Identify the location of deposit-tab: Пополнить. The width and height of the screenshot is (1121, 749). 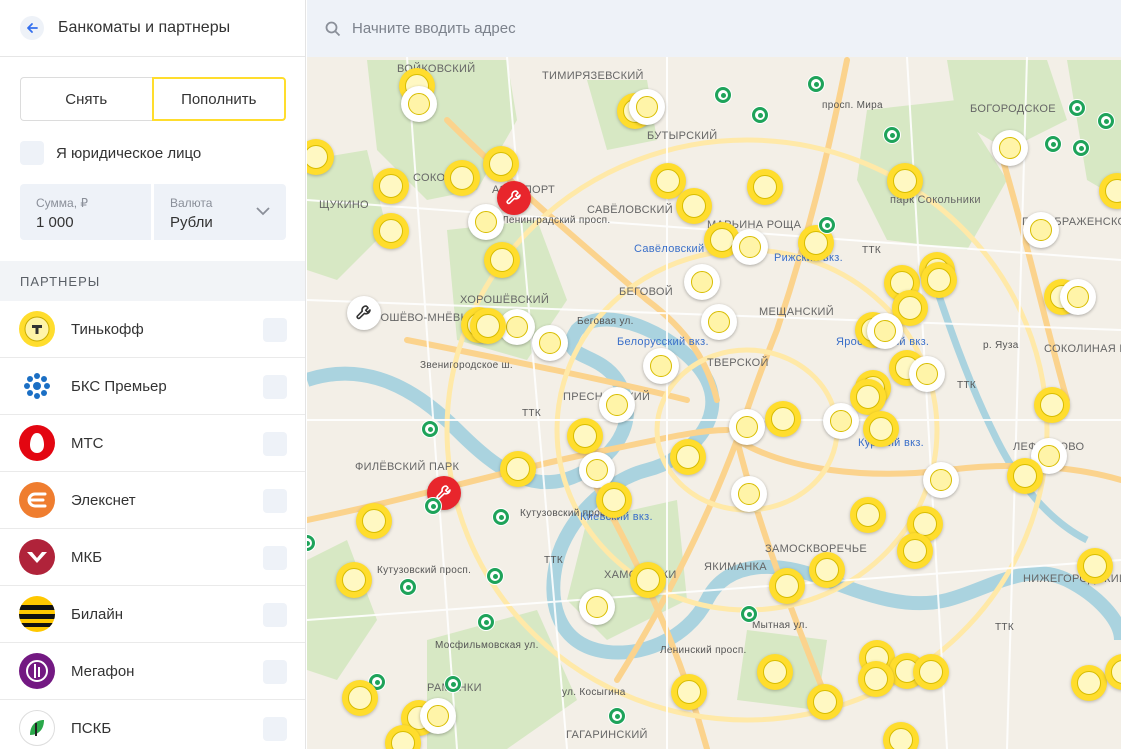
(218, 99).